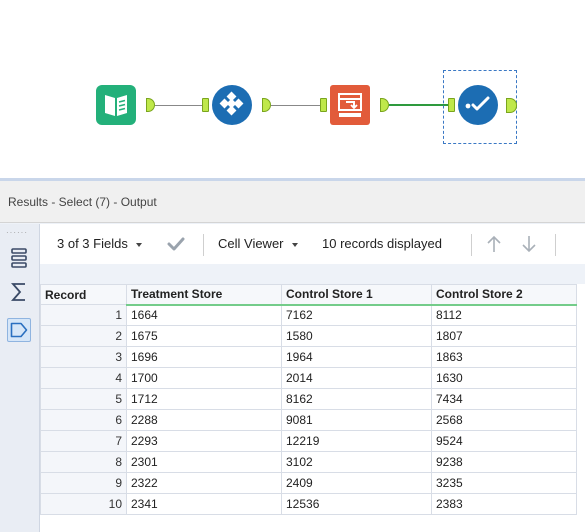 Image resolution: width=585 pixels, height=532 pixels. I want to click on table-row: 3 1696 1964 1863, so click(308, 357).